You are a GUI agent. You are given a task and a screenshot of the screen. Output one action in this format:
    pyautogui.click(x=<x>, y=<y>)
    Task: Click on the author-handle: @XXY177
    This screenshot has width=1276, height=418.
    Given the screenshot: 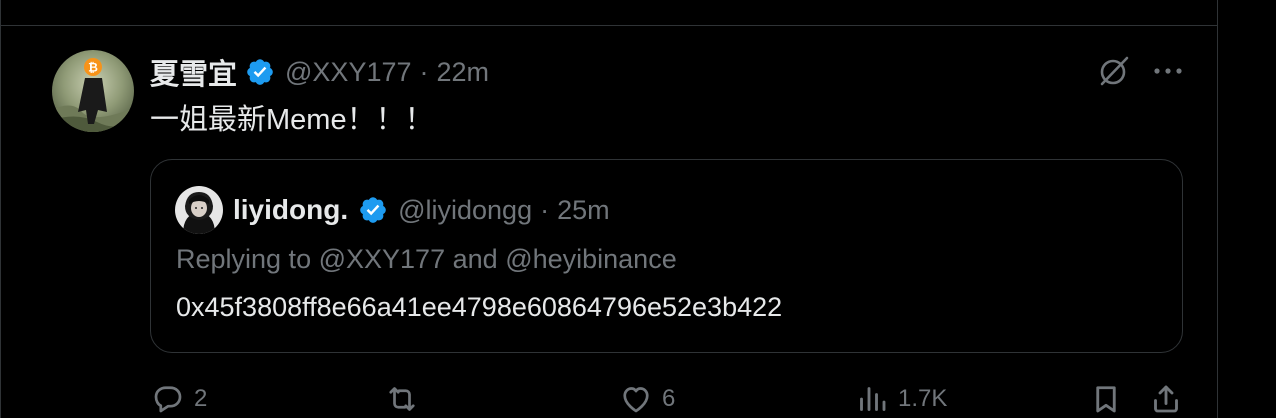 What is the action you would take?
    pyautogui.click(x=348, y=72)
    